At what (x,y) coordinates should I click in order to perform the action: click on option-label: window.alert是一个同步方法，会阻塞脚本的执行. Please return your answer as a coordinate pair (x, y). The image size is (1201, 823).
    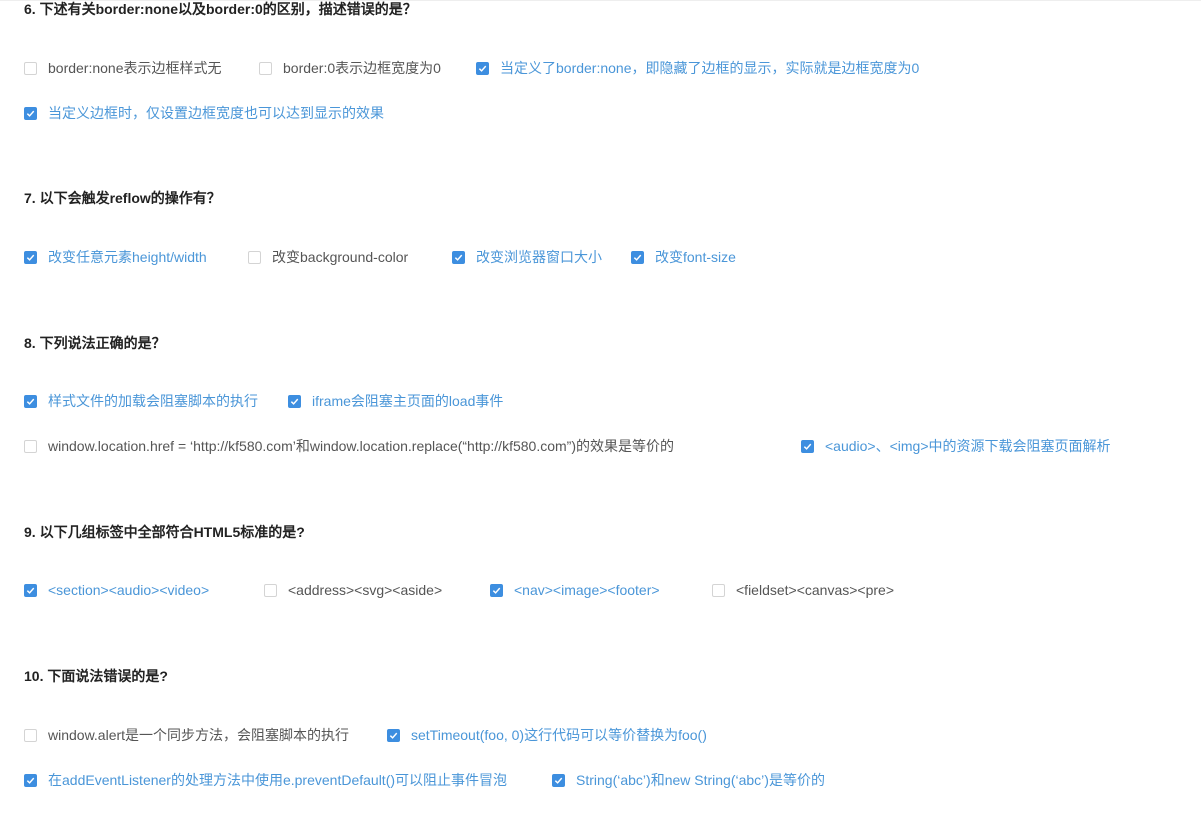
    Looking at the image, I should click on (199, 735).